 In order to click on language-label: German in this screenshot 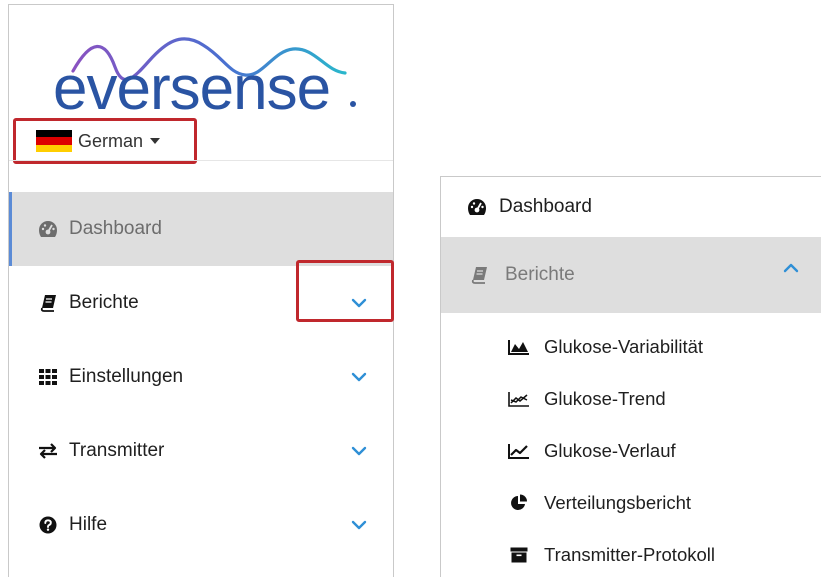, I will do `click(111, 140)`.